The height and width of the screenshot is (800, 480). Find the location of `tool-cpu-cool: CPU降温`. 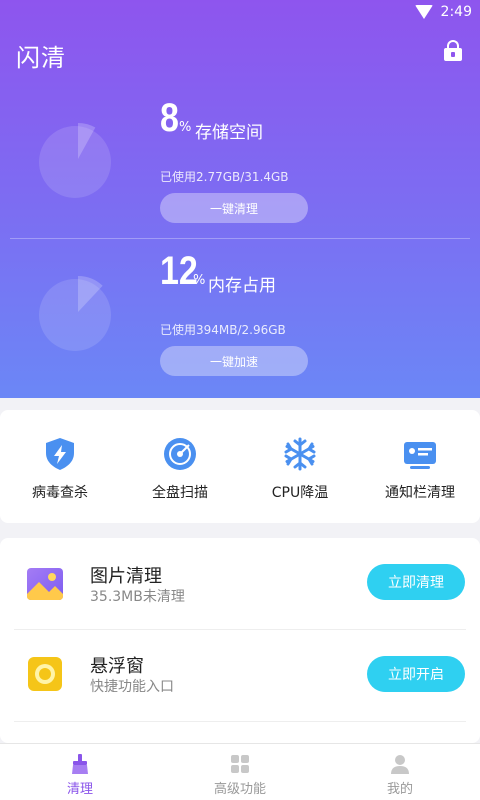

tool-cpu-cool: CPU降温 is located at coordinates (300, 466).